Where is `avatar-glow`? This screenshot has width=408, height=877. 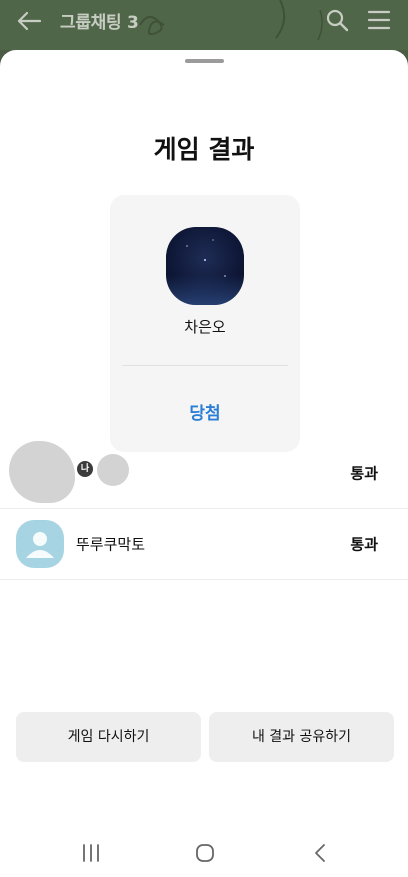
avatar-glow is located at coordinates (205, 290).